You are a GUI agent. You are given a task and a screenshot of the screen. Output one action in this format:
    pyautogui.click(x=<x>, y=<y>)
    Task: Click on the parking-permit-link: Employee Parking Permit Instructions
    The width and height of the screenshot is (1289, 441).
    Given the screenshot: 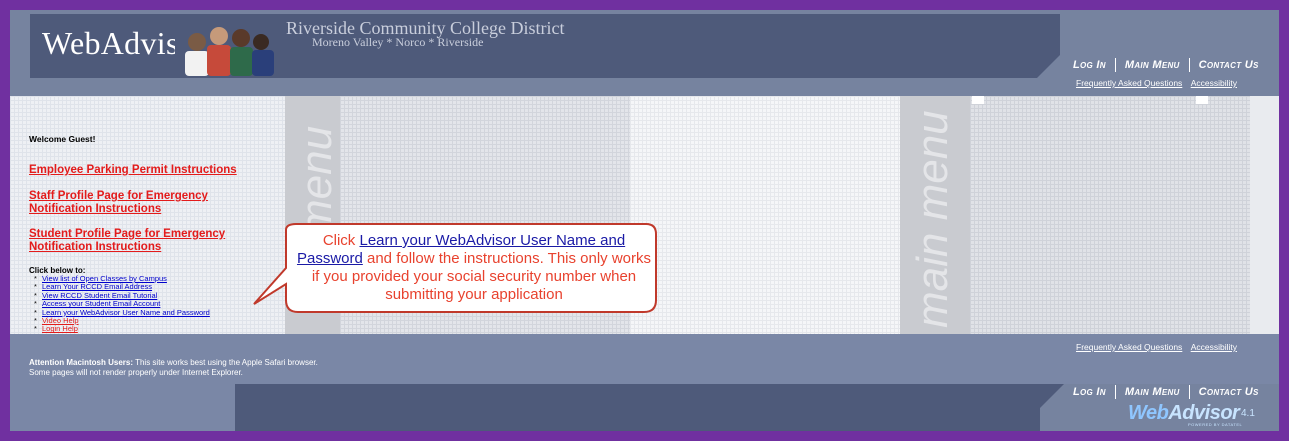 What is the action you would take?
    pyautogui.click(x=133, y=170)
    